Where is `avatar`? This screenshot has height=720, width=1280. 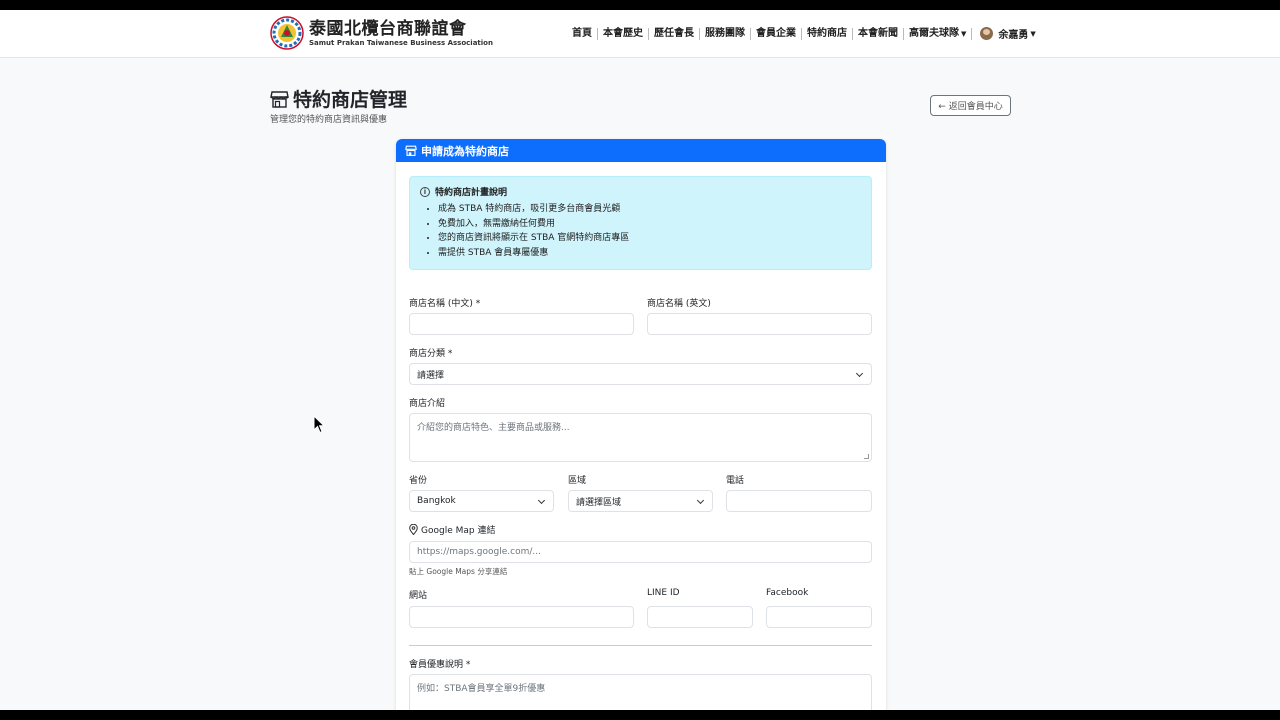
avatar is located at coordinates (987, 33).